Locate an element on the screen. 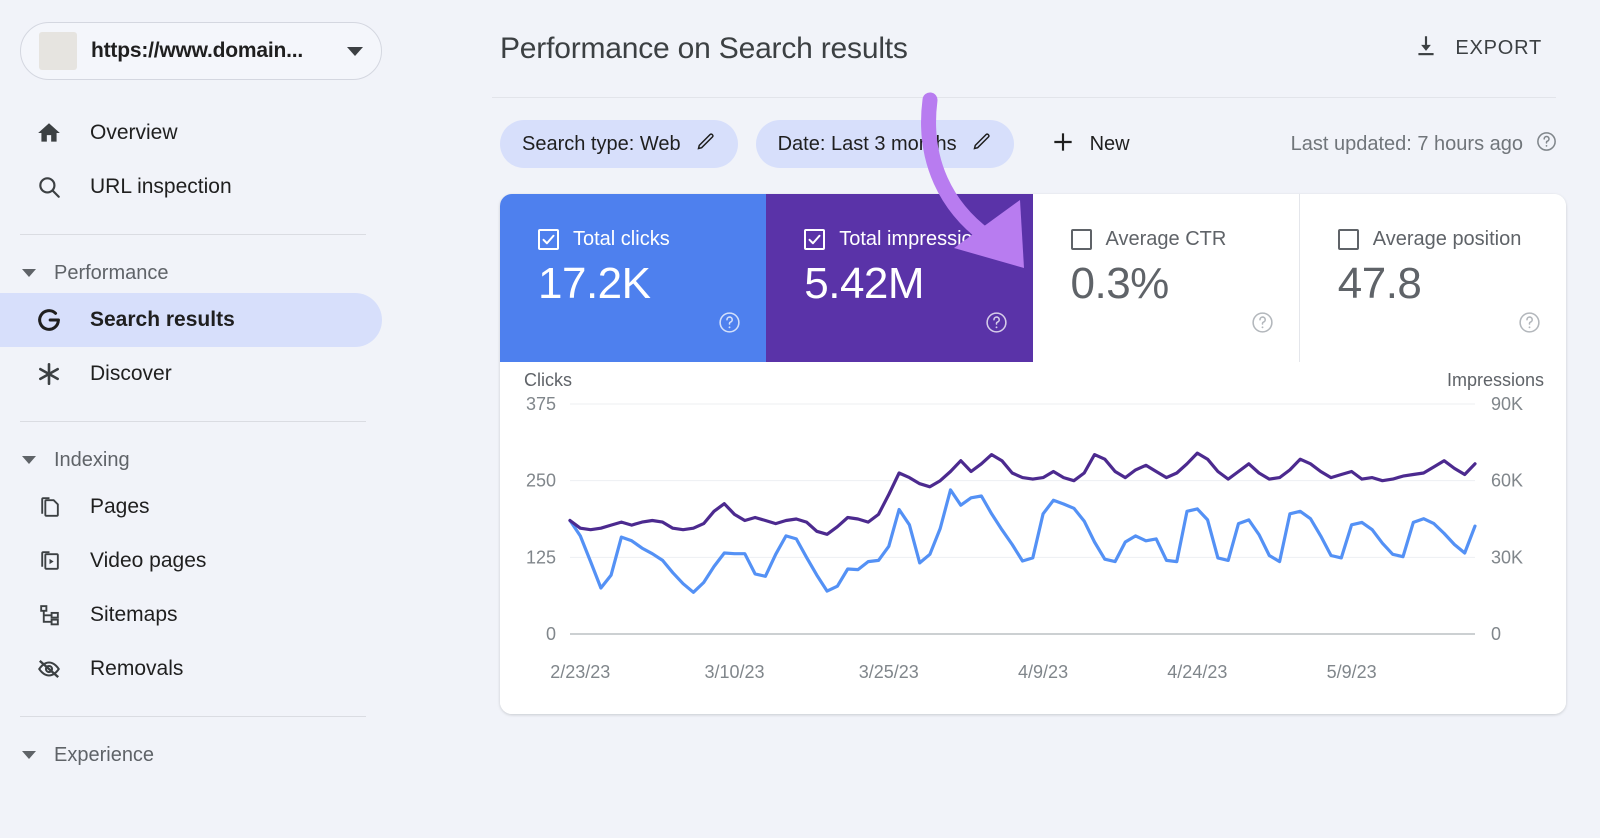  filter-chip-date: Date: Last 3 months is located at coordinates (884, 144).